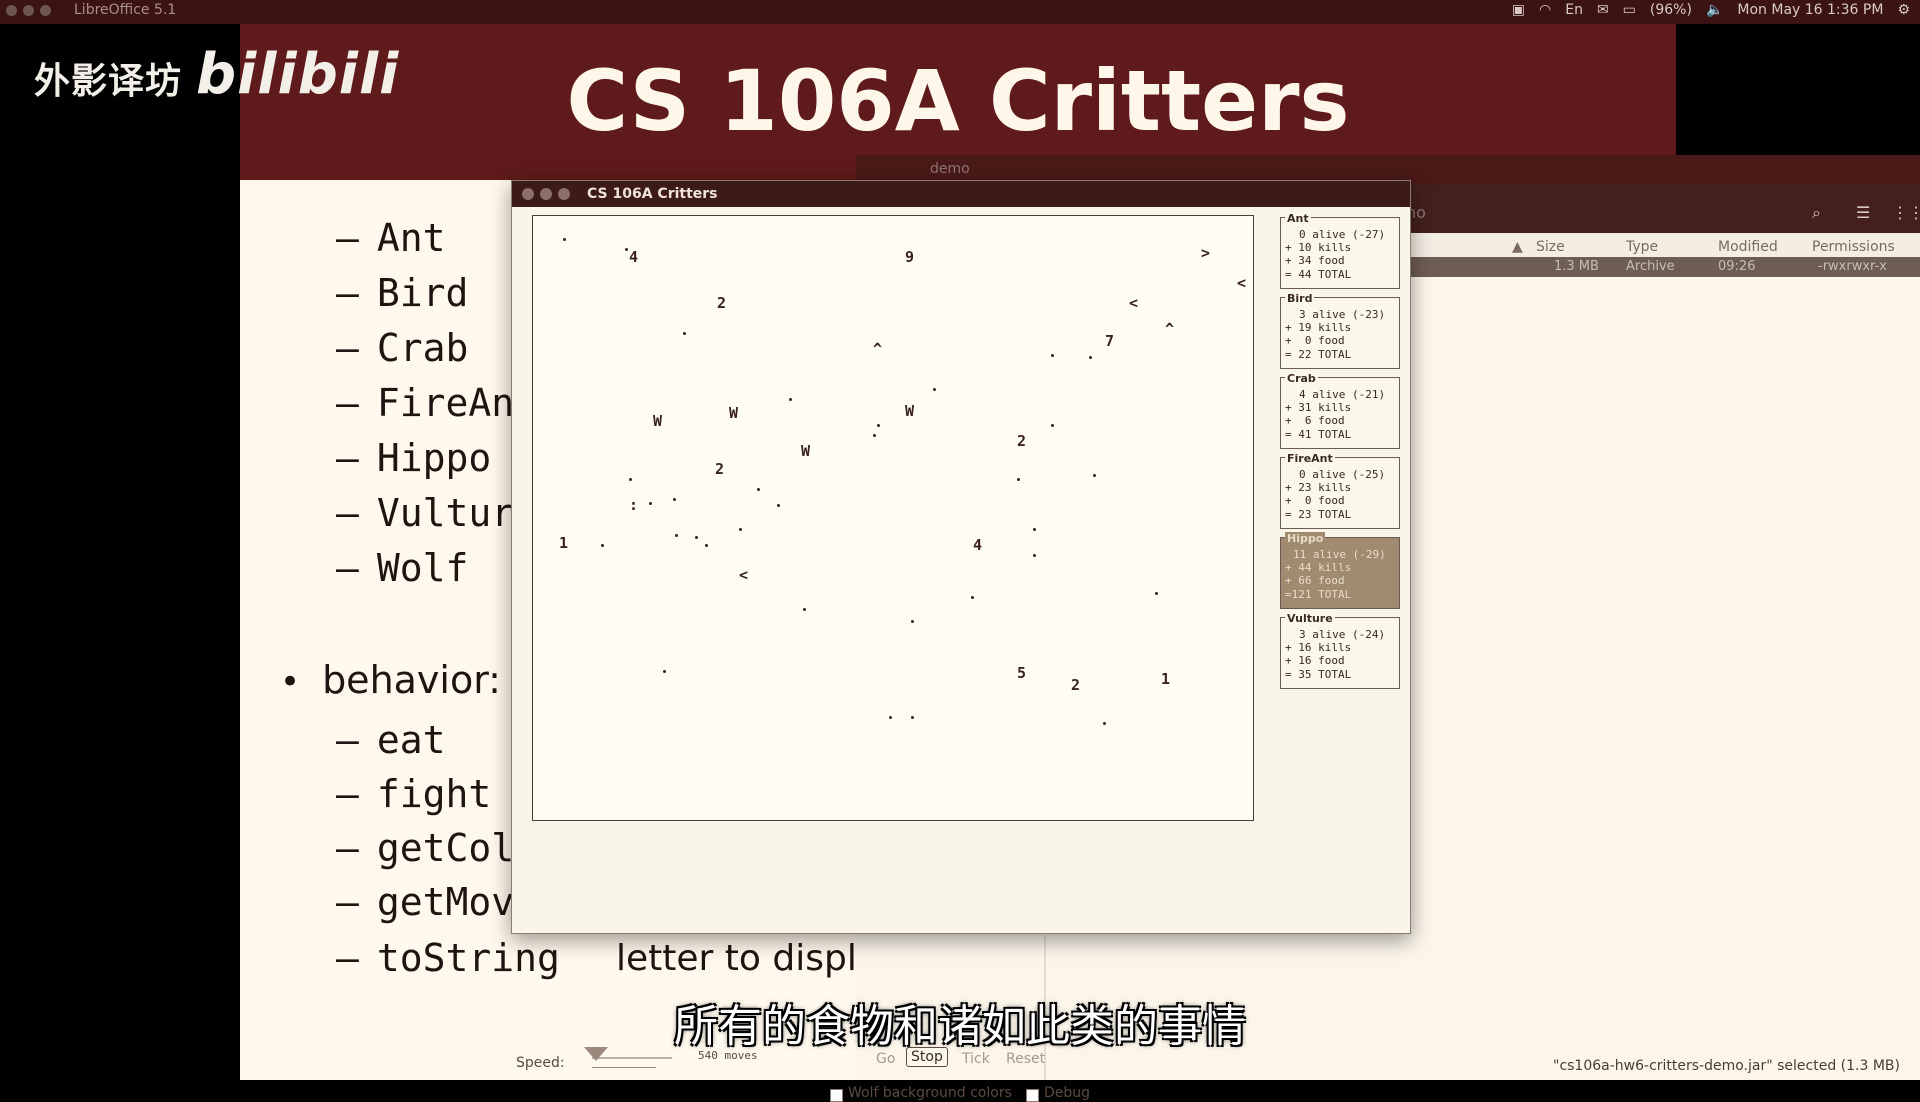  Describe the element at coordinates (402, 293) in the screenshot. I see `critter-list-item: – Bird` at that location.